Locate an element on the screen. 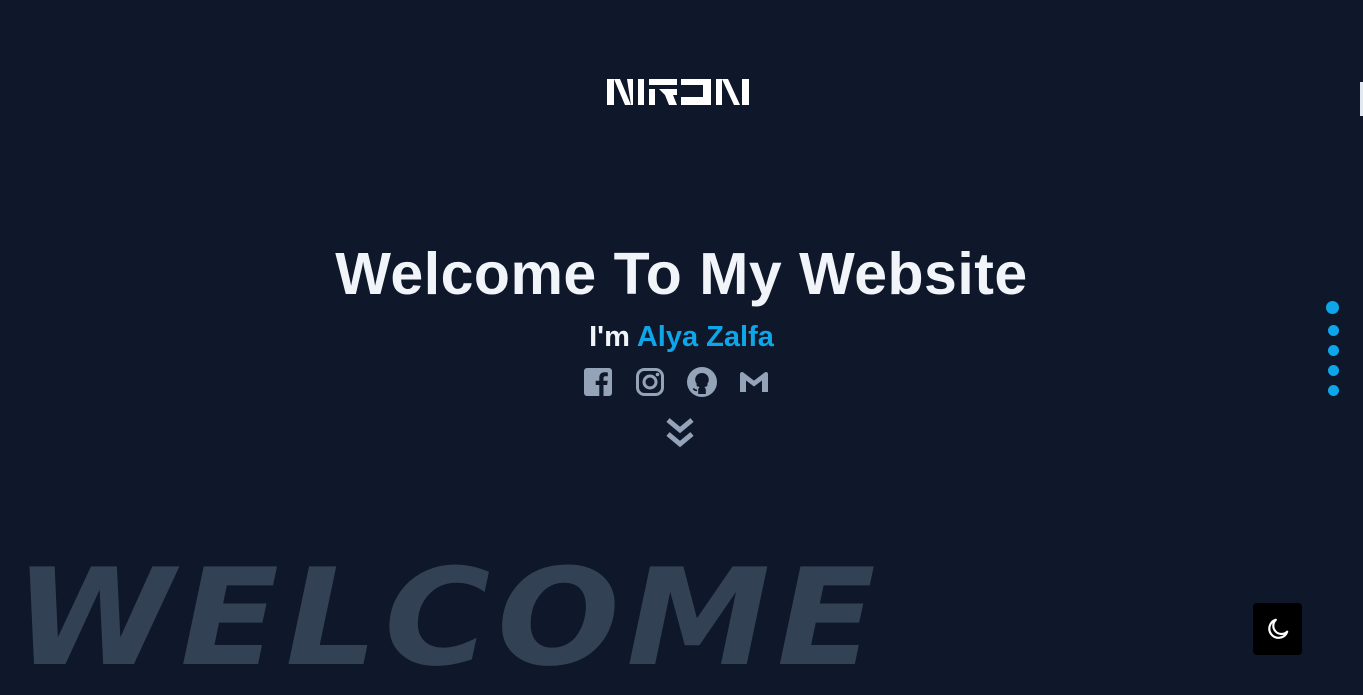 The height and width of the screenshot is (695, 1363). author-name: Alya Zalfa is located at coordinates (705, 337).